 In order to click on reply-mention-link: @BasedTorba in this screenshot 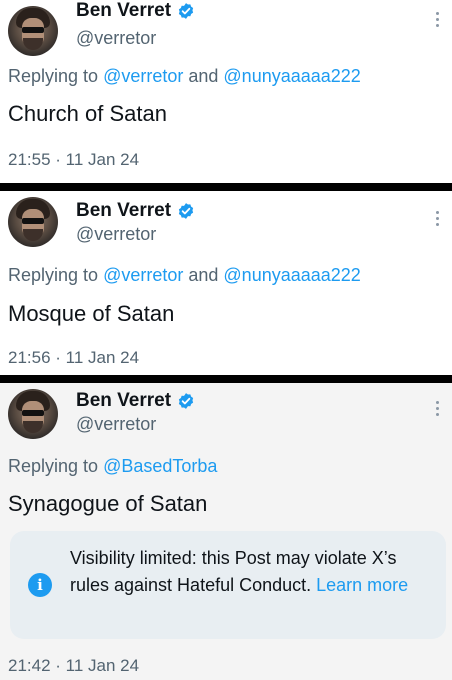, I will do `click(160, 466)`.